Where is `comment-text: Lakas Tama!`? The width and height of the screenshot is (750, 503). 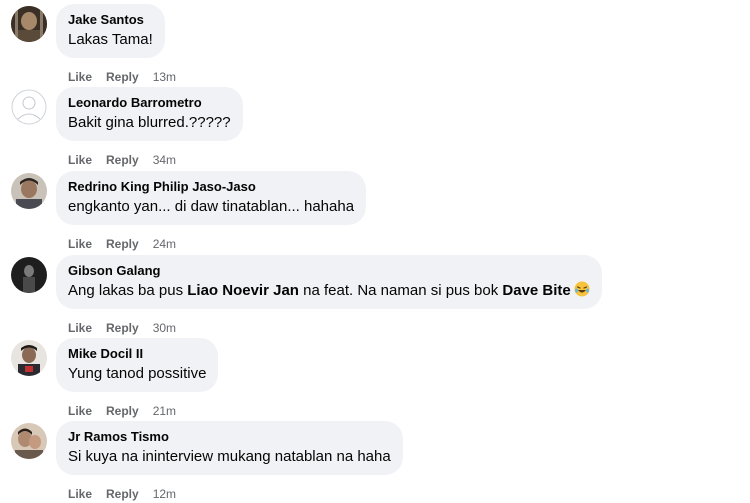
comment-text: Lakas Tama! is located at coordinates (110, 39).